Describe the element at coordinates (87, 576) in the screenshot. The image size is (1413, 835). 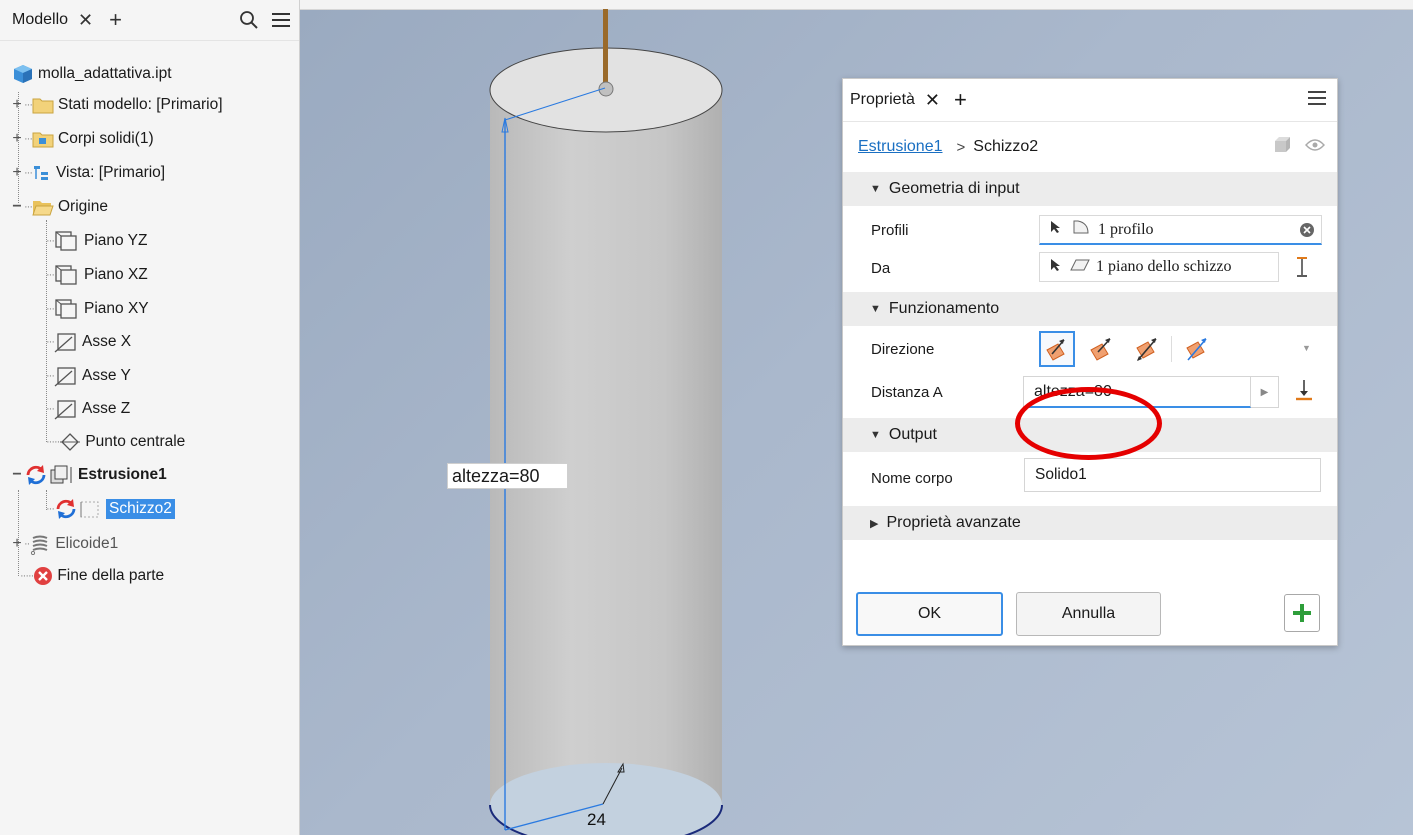
I see `tree-item-end-of-part: ····· Fine della parte` at that location.